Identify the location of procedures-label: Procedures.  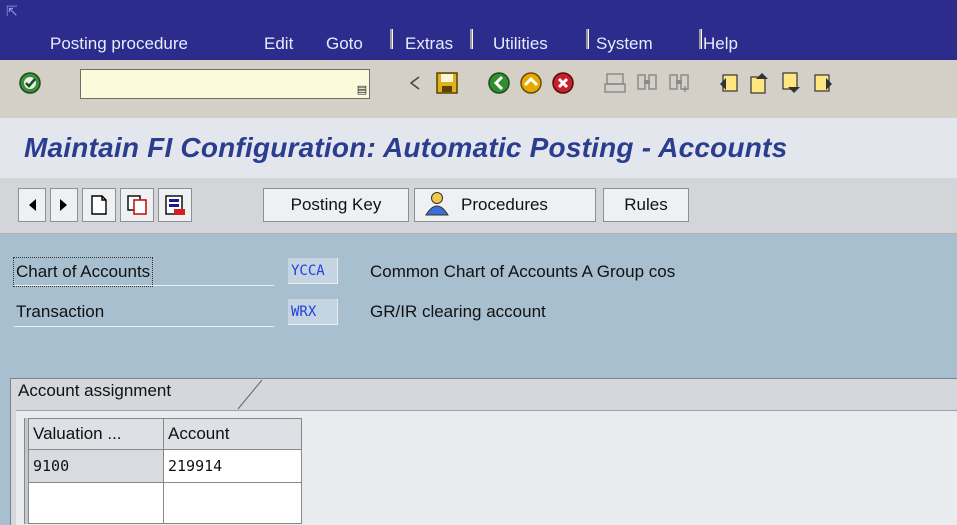
(504, 204).